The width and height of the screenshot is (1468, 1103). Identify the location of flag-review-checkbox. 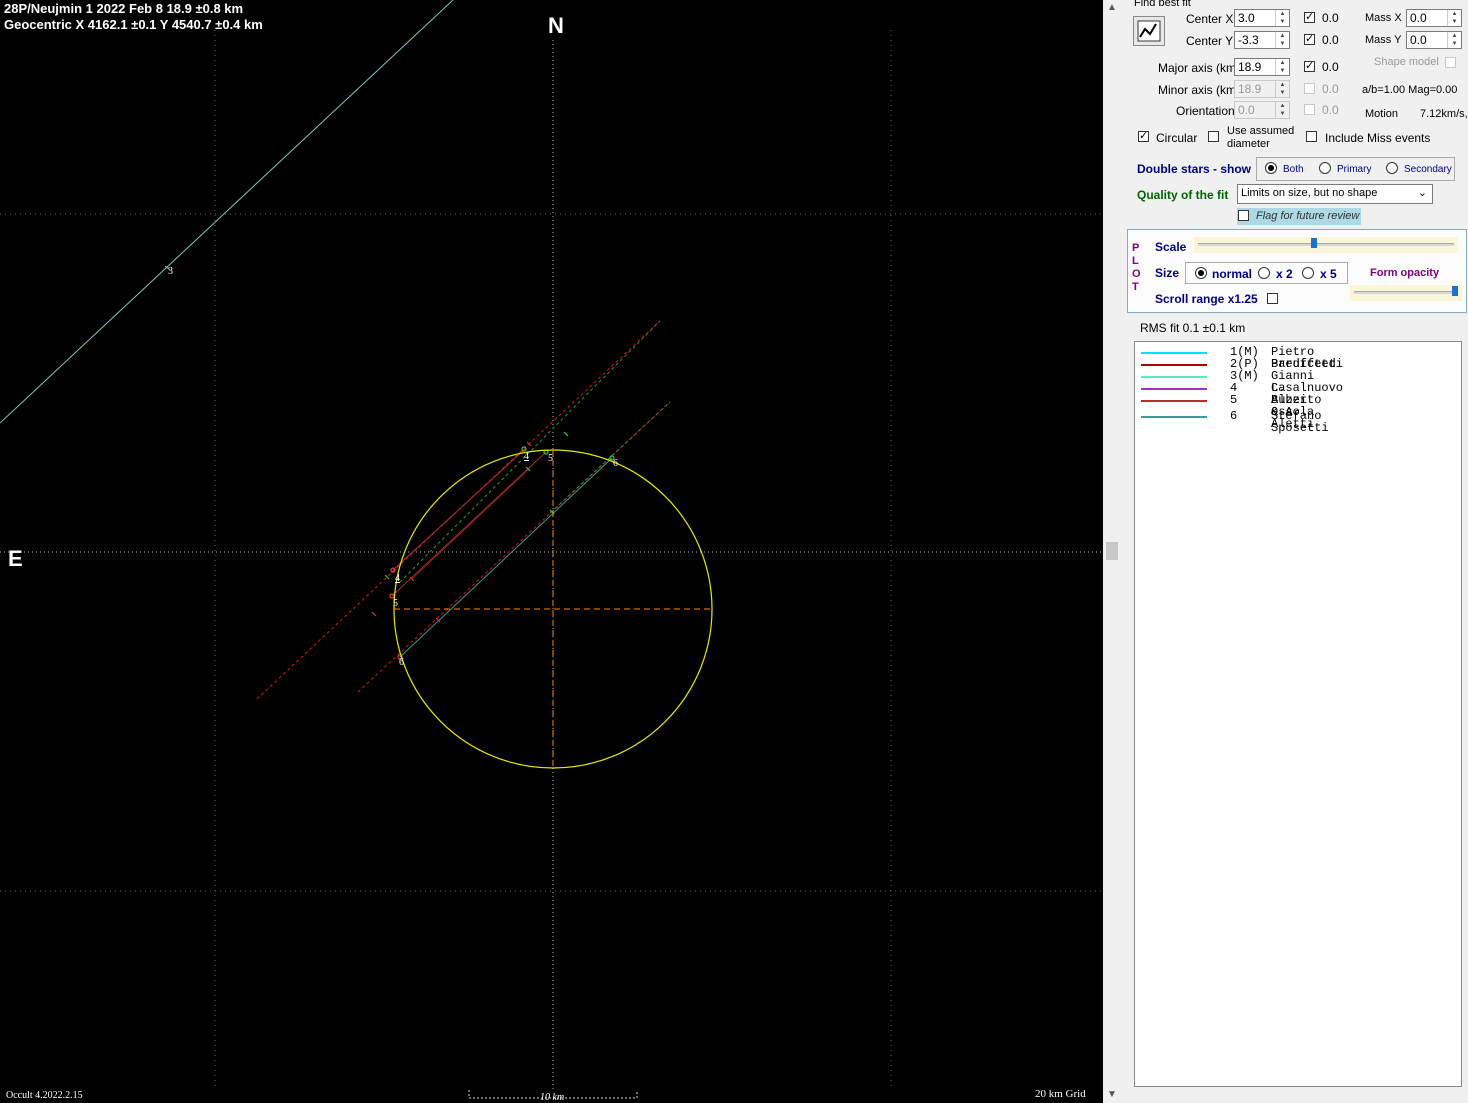
(1243, 215).